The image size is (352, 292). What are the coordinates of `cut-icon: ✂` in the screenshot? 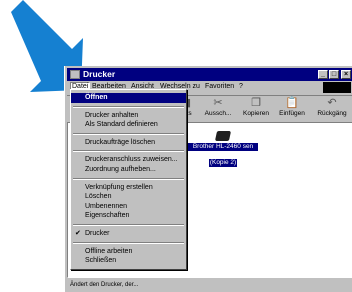 It's located at (218, 103).